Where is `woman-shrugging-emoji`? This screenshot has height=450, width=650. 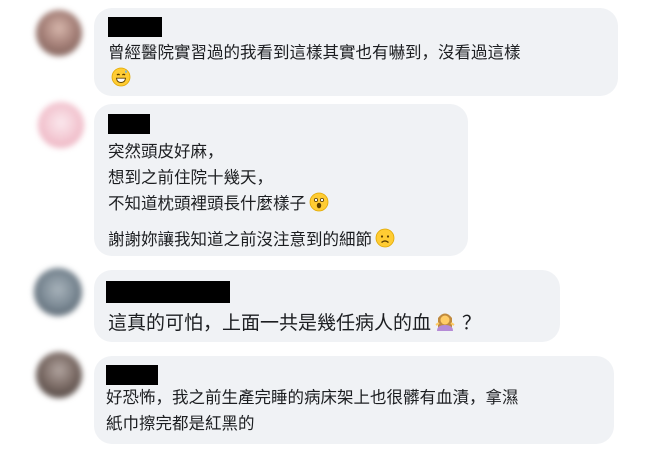
woman-shrugging-emoji is located at coordinates (445, 324).